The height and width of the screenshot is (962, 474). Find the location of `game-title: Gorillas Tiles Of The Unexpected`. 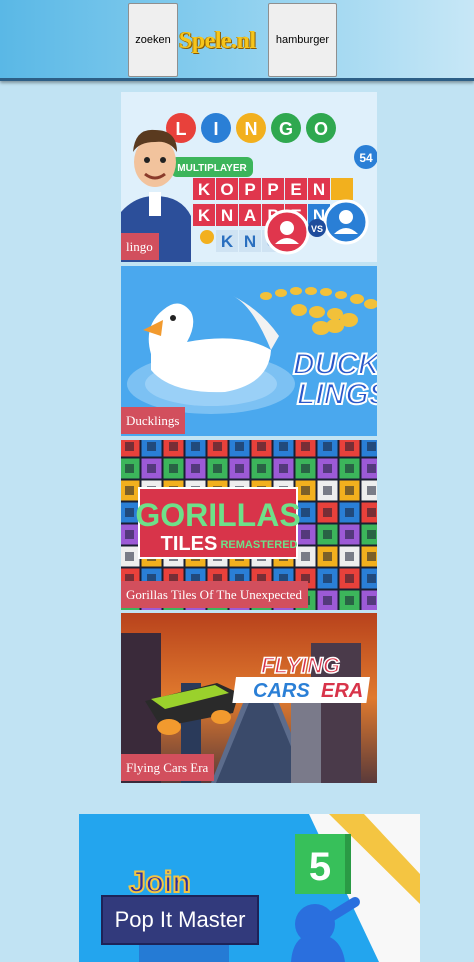

game-title: Gorillas Tiles Of The Unexpected is located at coordinates (214, 594).